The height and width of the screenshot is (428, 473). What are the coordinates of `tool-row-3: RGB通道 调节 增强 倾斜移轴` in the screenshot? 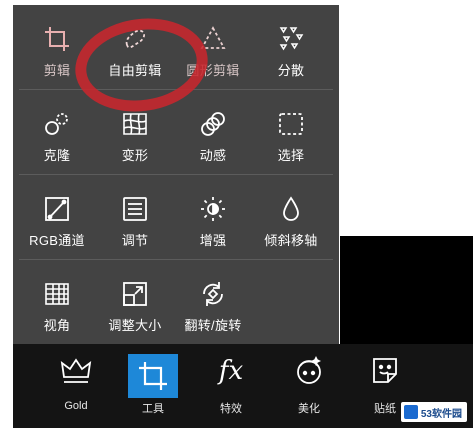 It's located at (176, 217).